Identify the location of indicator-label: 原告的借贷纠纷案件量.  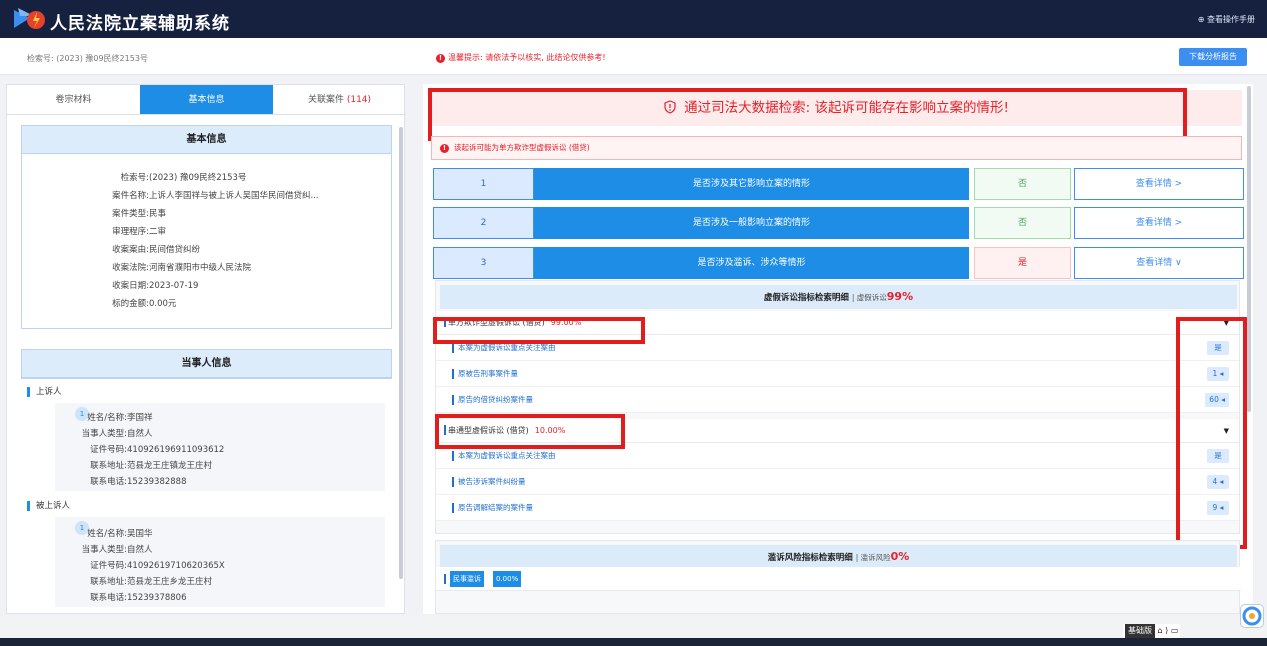
(495, 399).